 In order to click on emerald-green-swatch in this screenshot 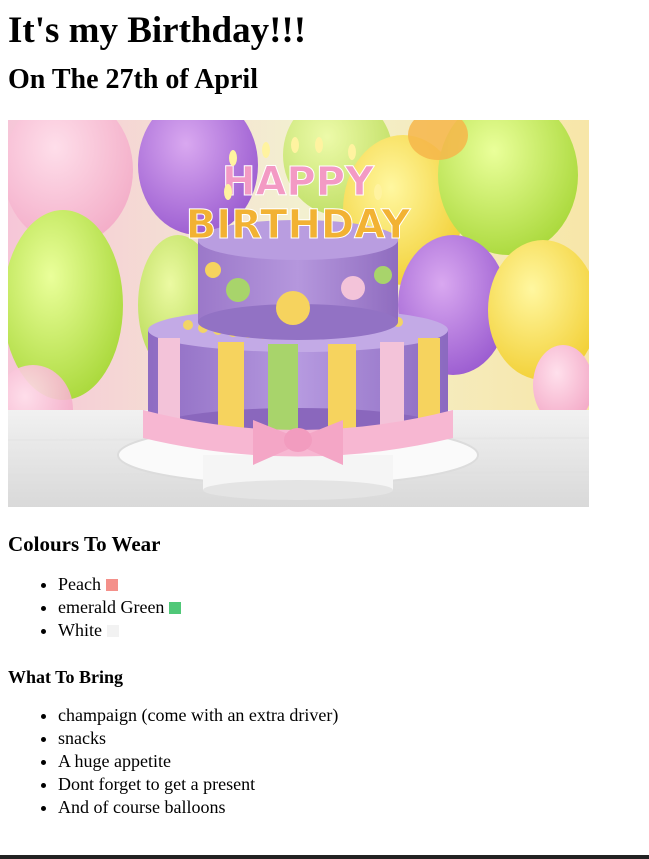, I will do `click(175, 608)`.